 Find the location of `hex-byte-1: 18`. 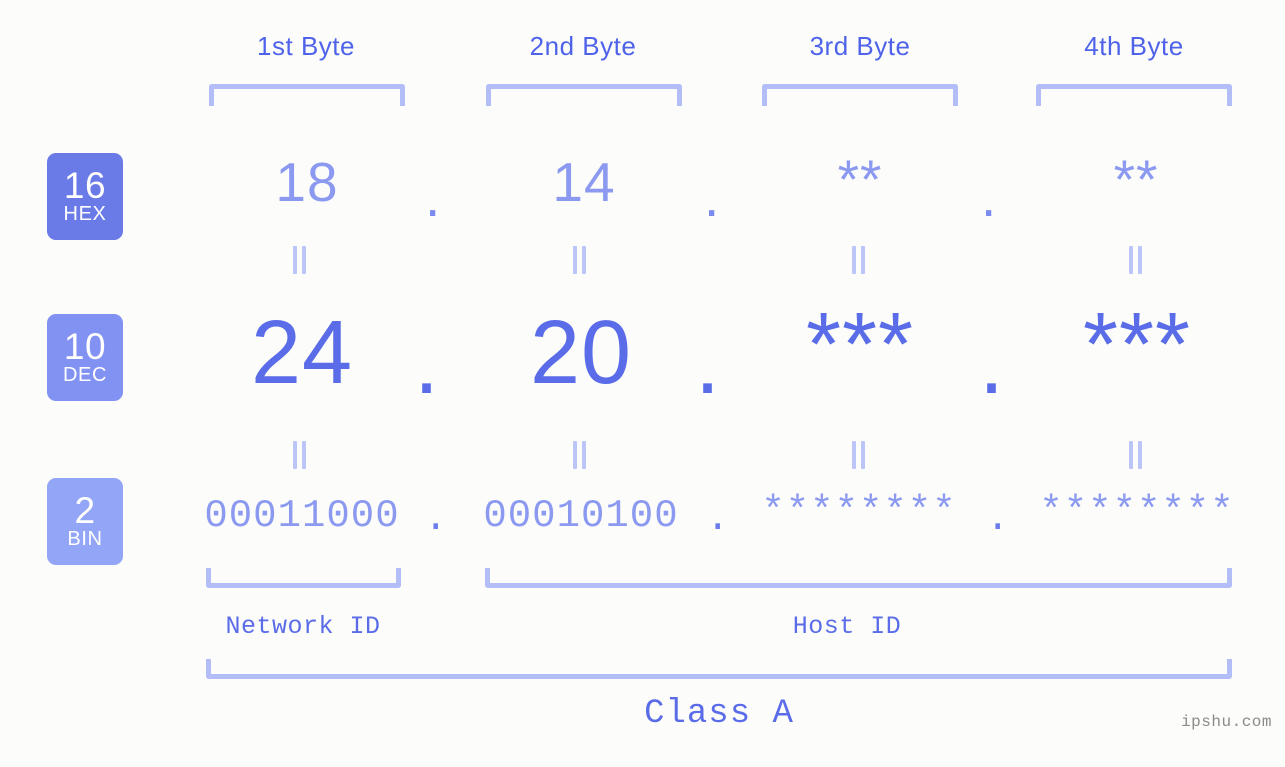

hex-byte-1: 18 is located at coordinates (307, 182).